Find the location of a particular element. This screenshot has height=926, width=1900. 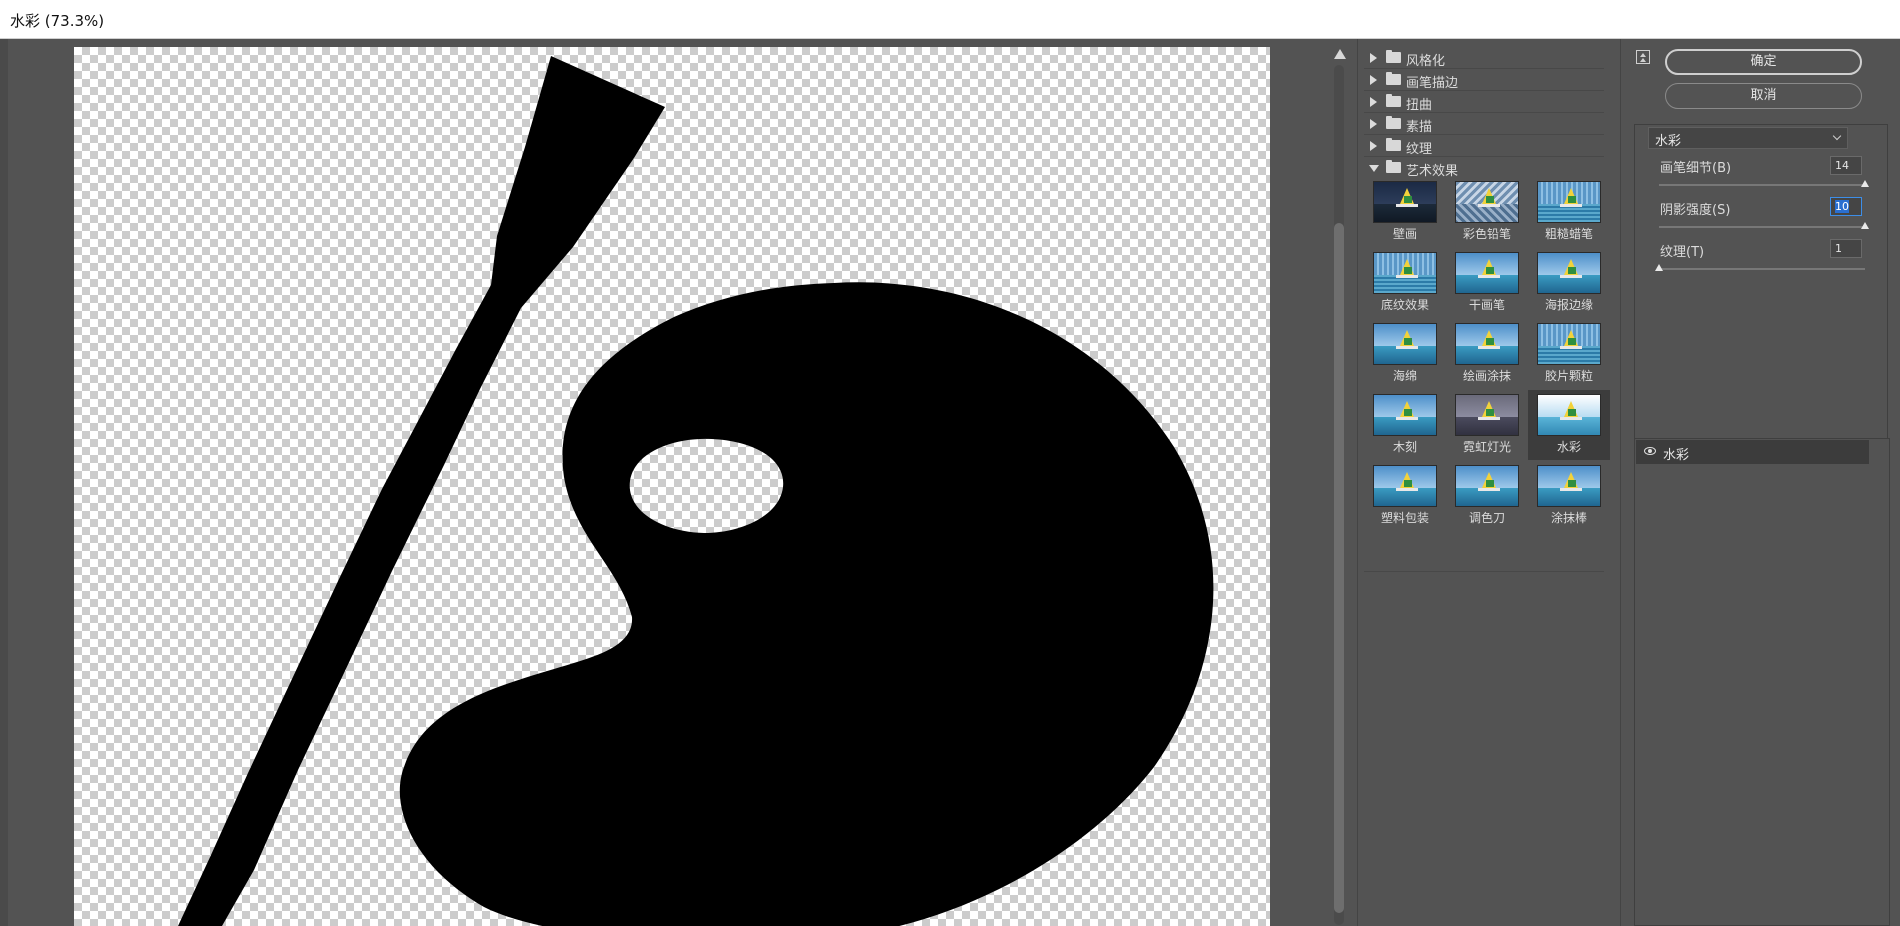

collapse-gallery-icon is located at coordinates (1643, 57).